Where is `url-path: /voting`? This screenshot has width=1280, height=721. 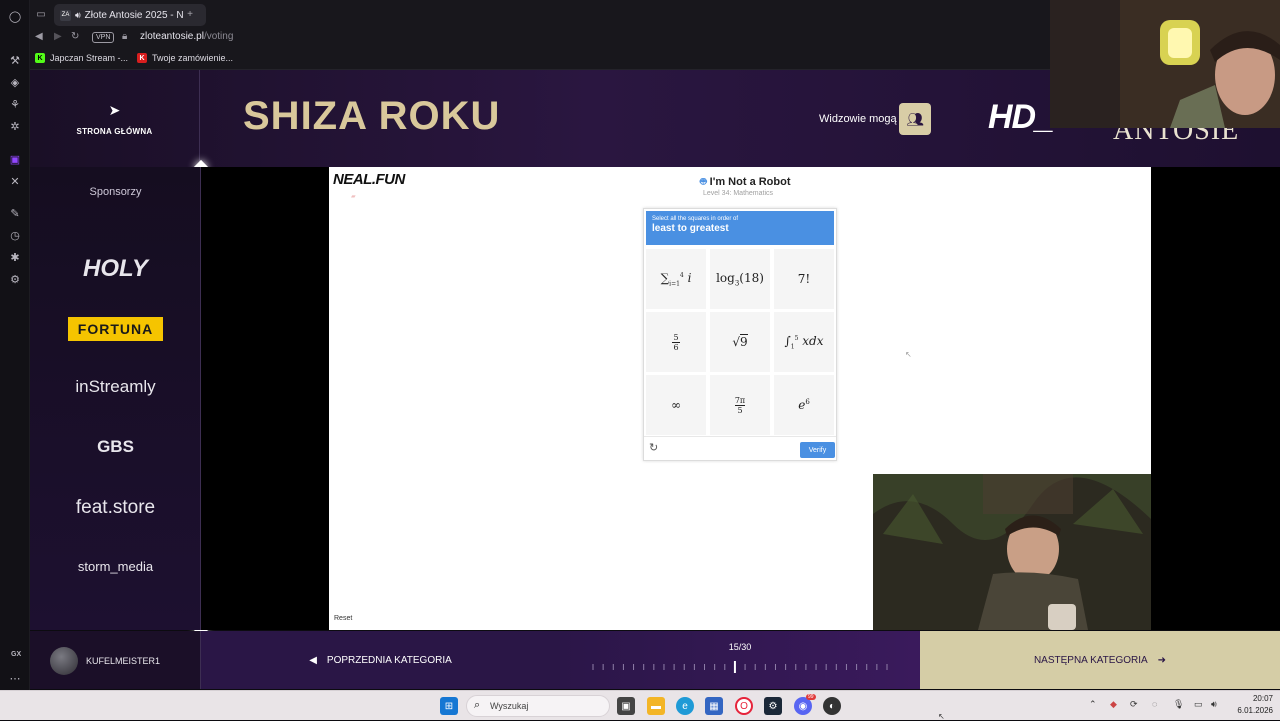 url-path: /voting is located at coordinates (218, 36).